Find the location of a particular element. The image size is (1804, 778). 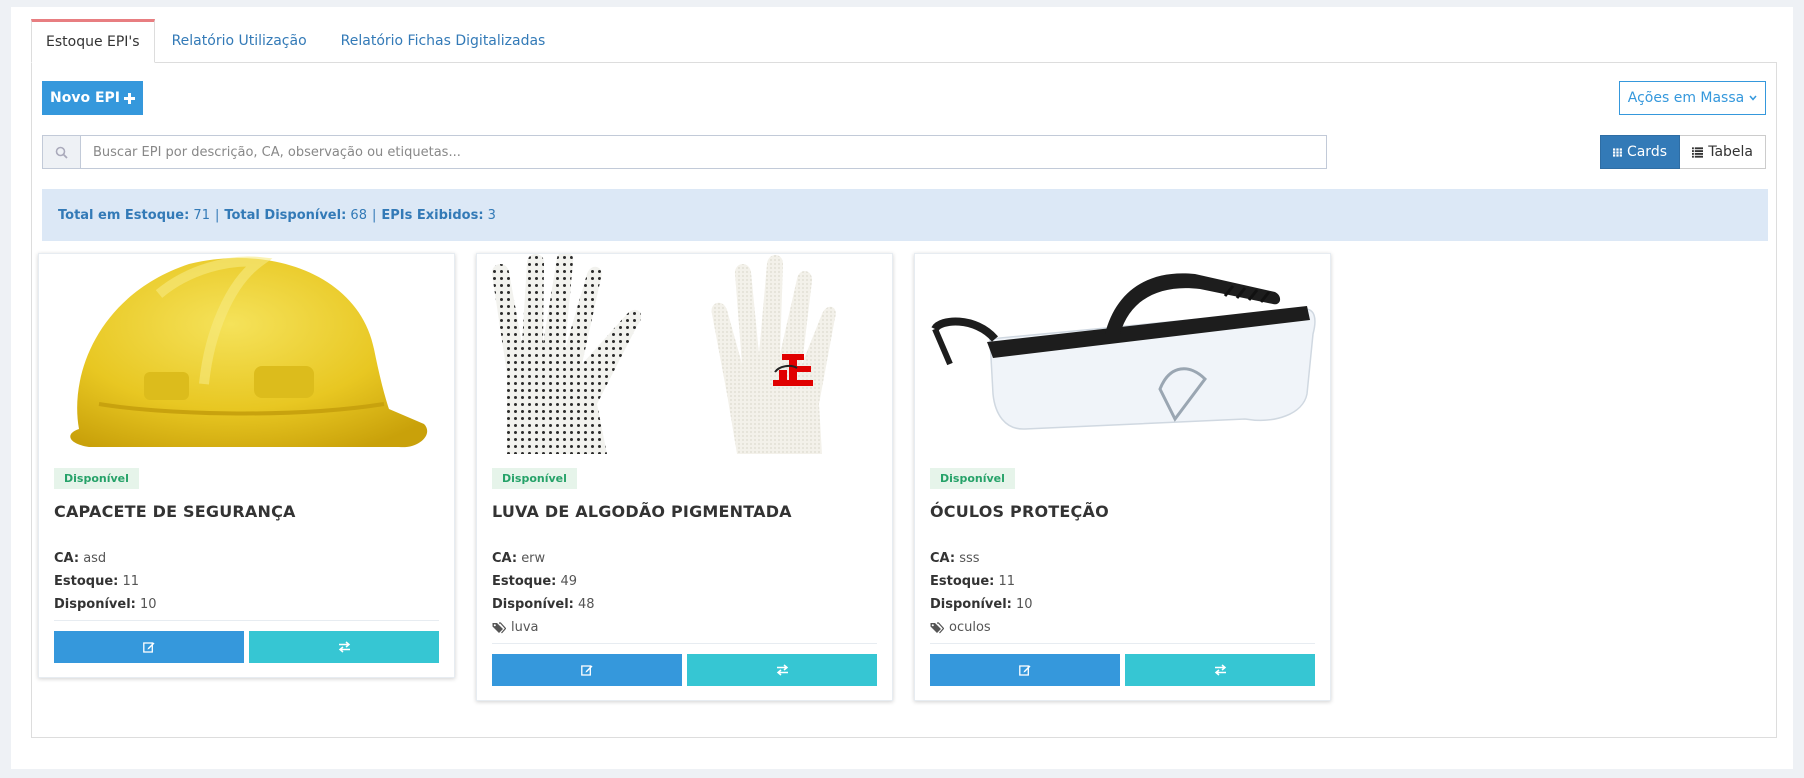

view-toggle: Cards Tabela is located at coordinates (1683, 152).